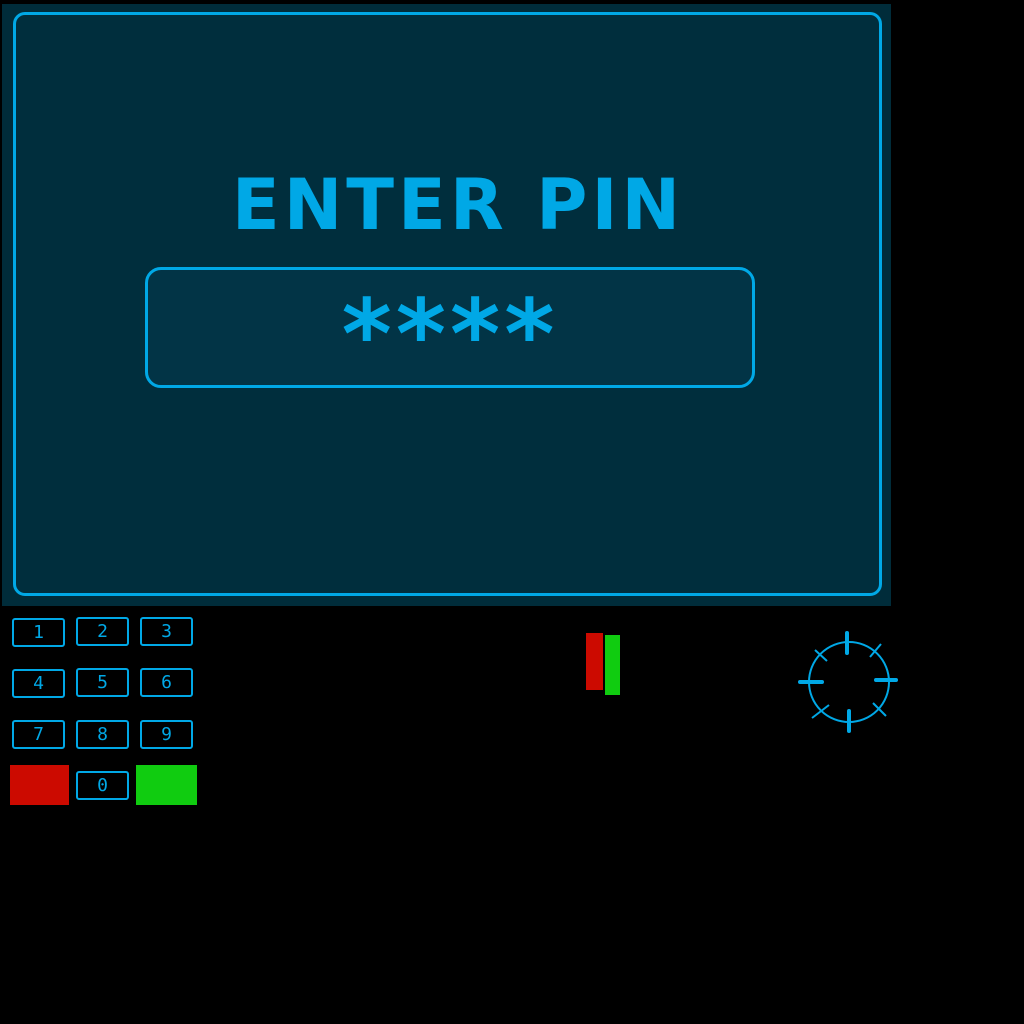 Image resolution: width=1024 pixels, height=1024 pixels. I want to click on keypad-key-4: 4, so click(38, 683).